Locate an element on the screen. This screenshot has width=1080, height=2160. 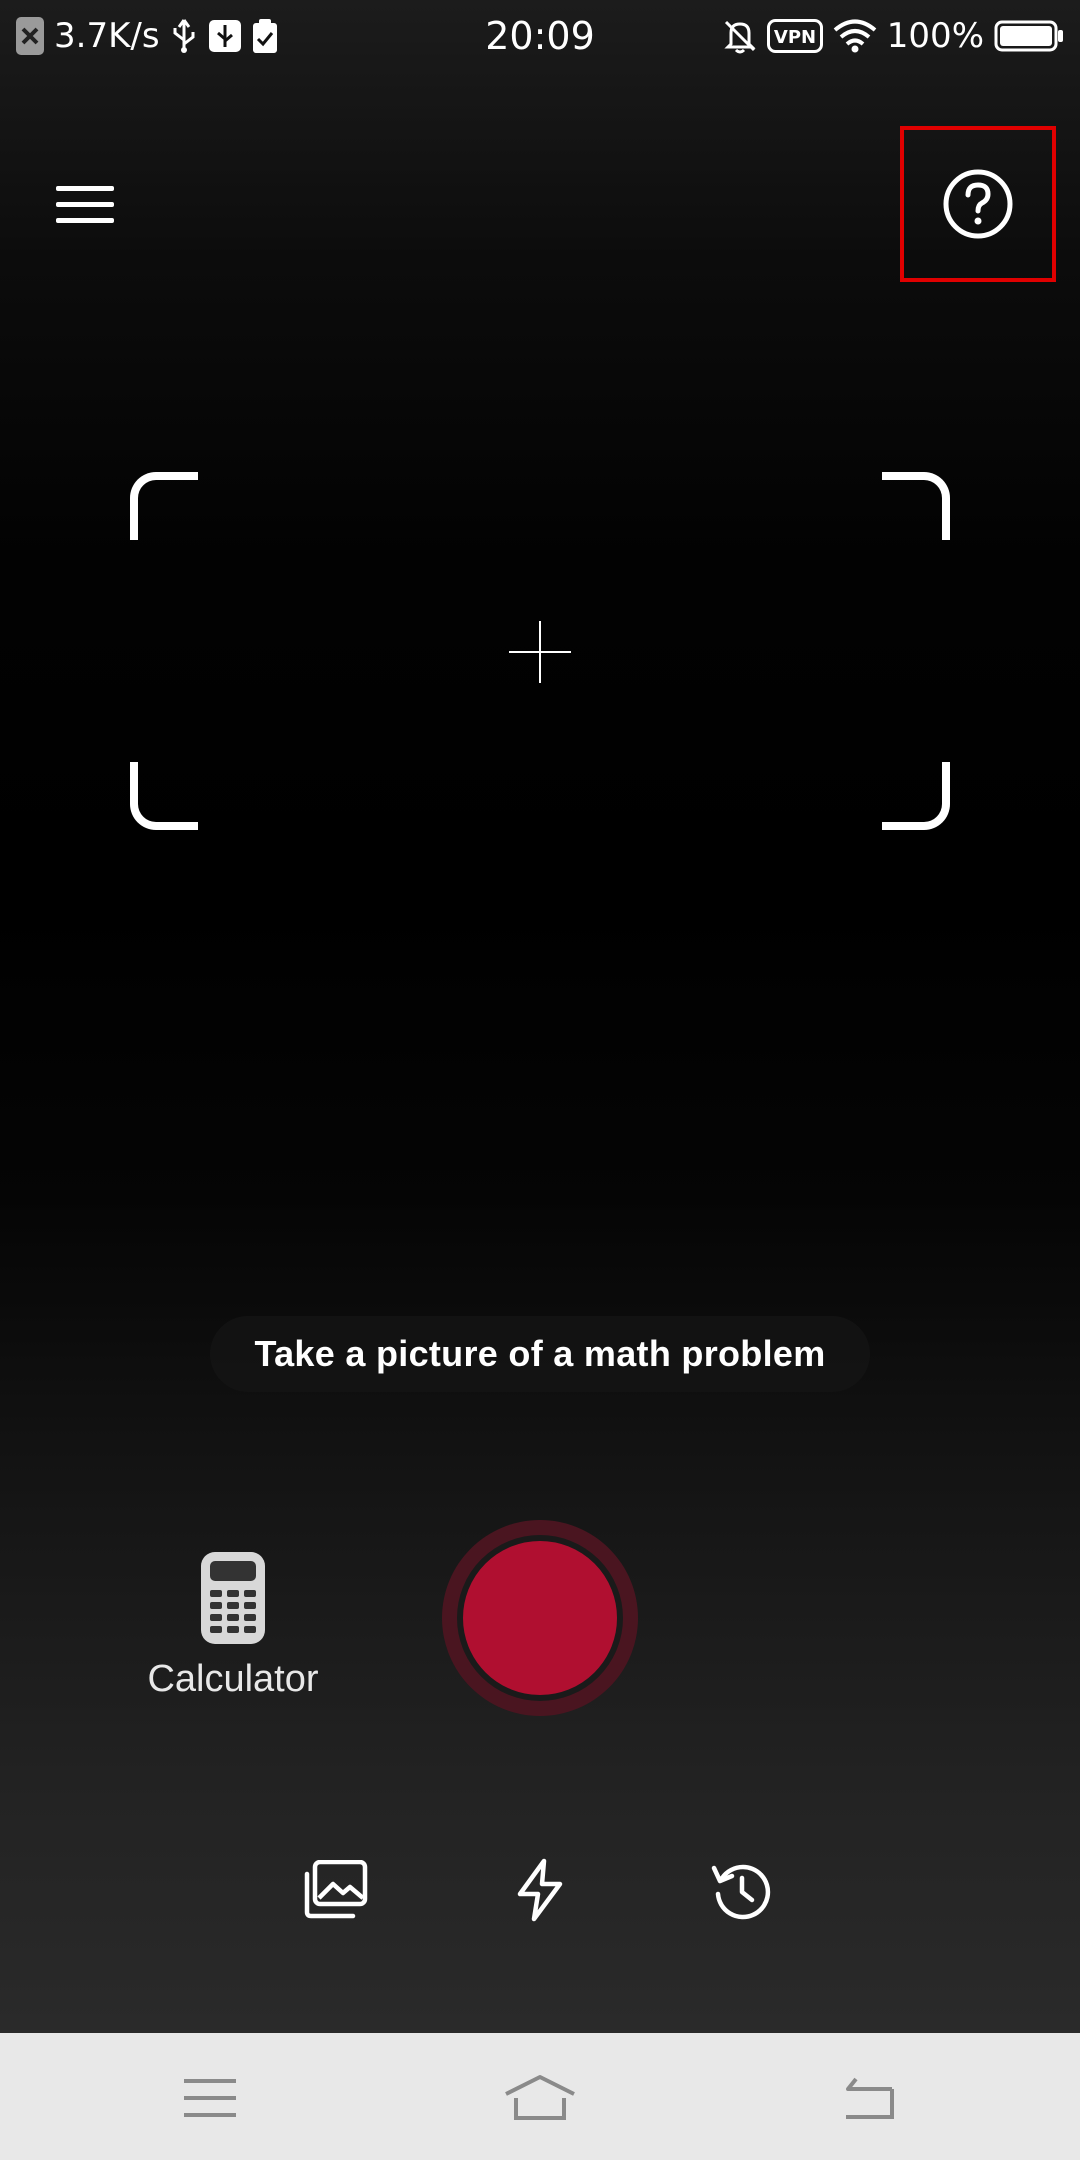
viewfinder-frame is located at coordinates (540, 651).